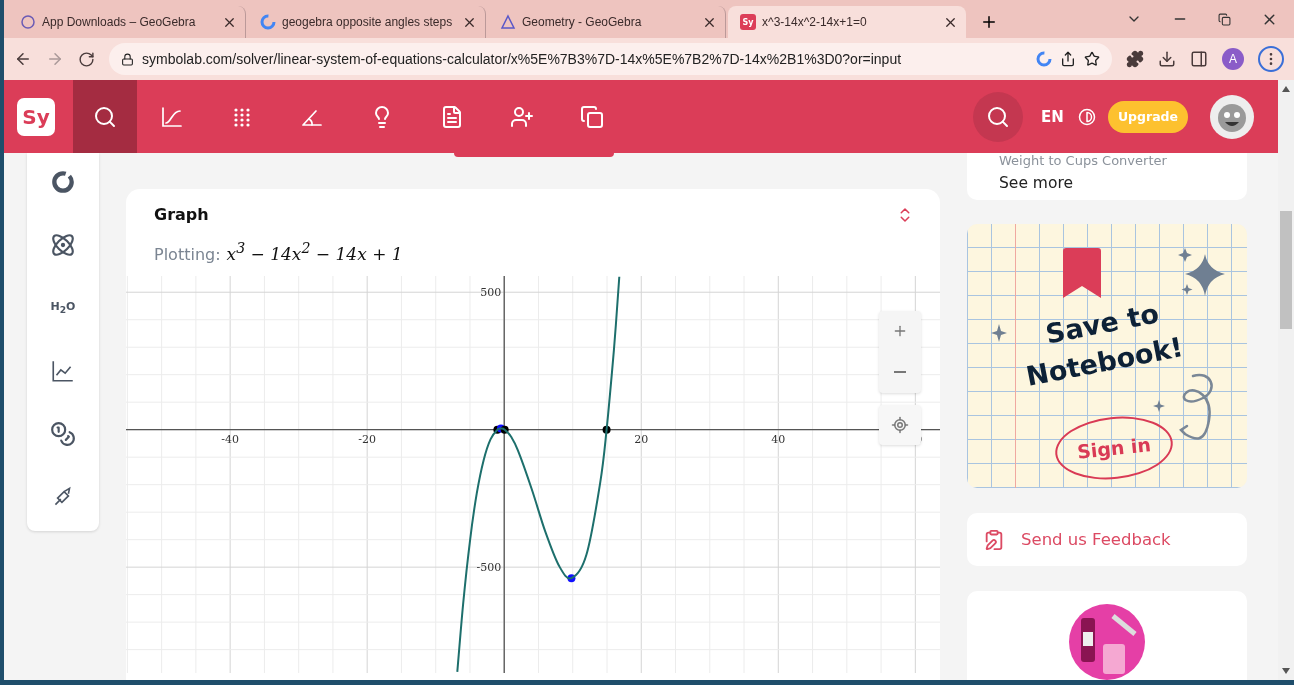  Describe the element at coordinates (187, 254) in the screenshot. I see `plotting-label: Plotting:` at that location.